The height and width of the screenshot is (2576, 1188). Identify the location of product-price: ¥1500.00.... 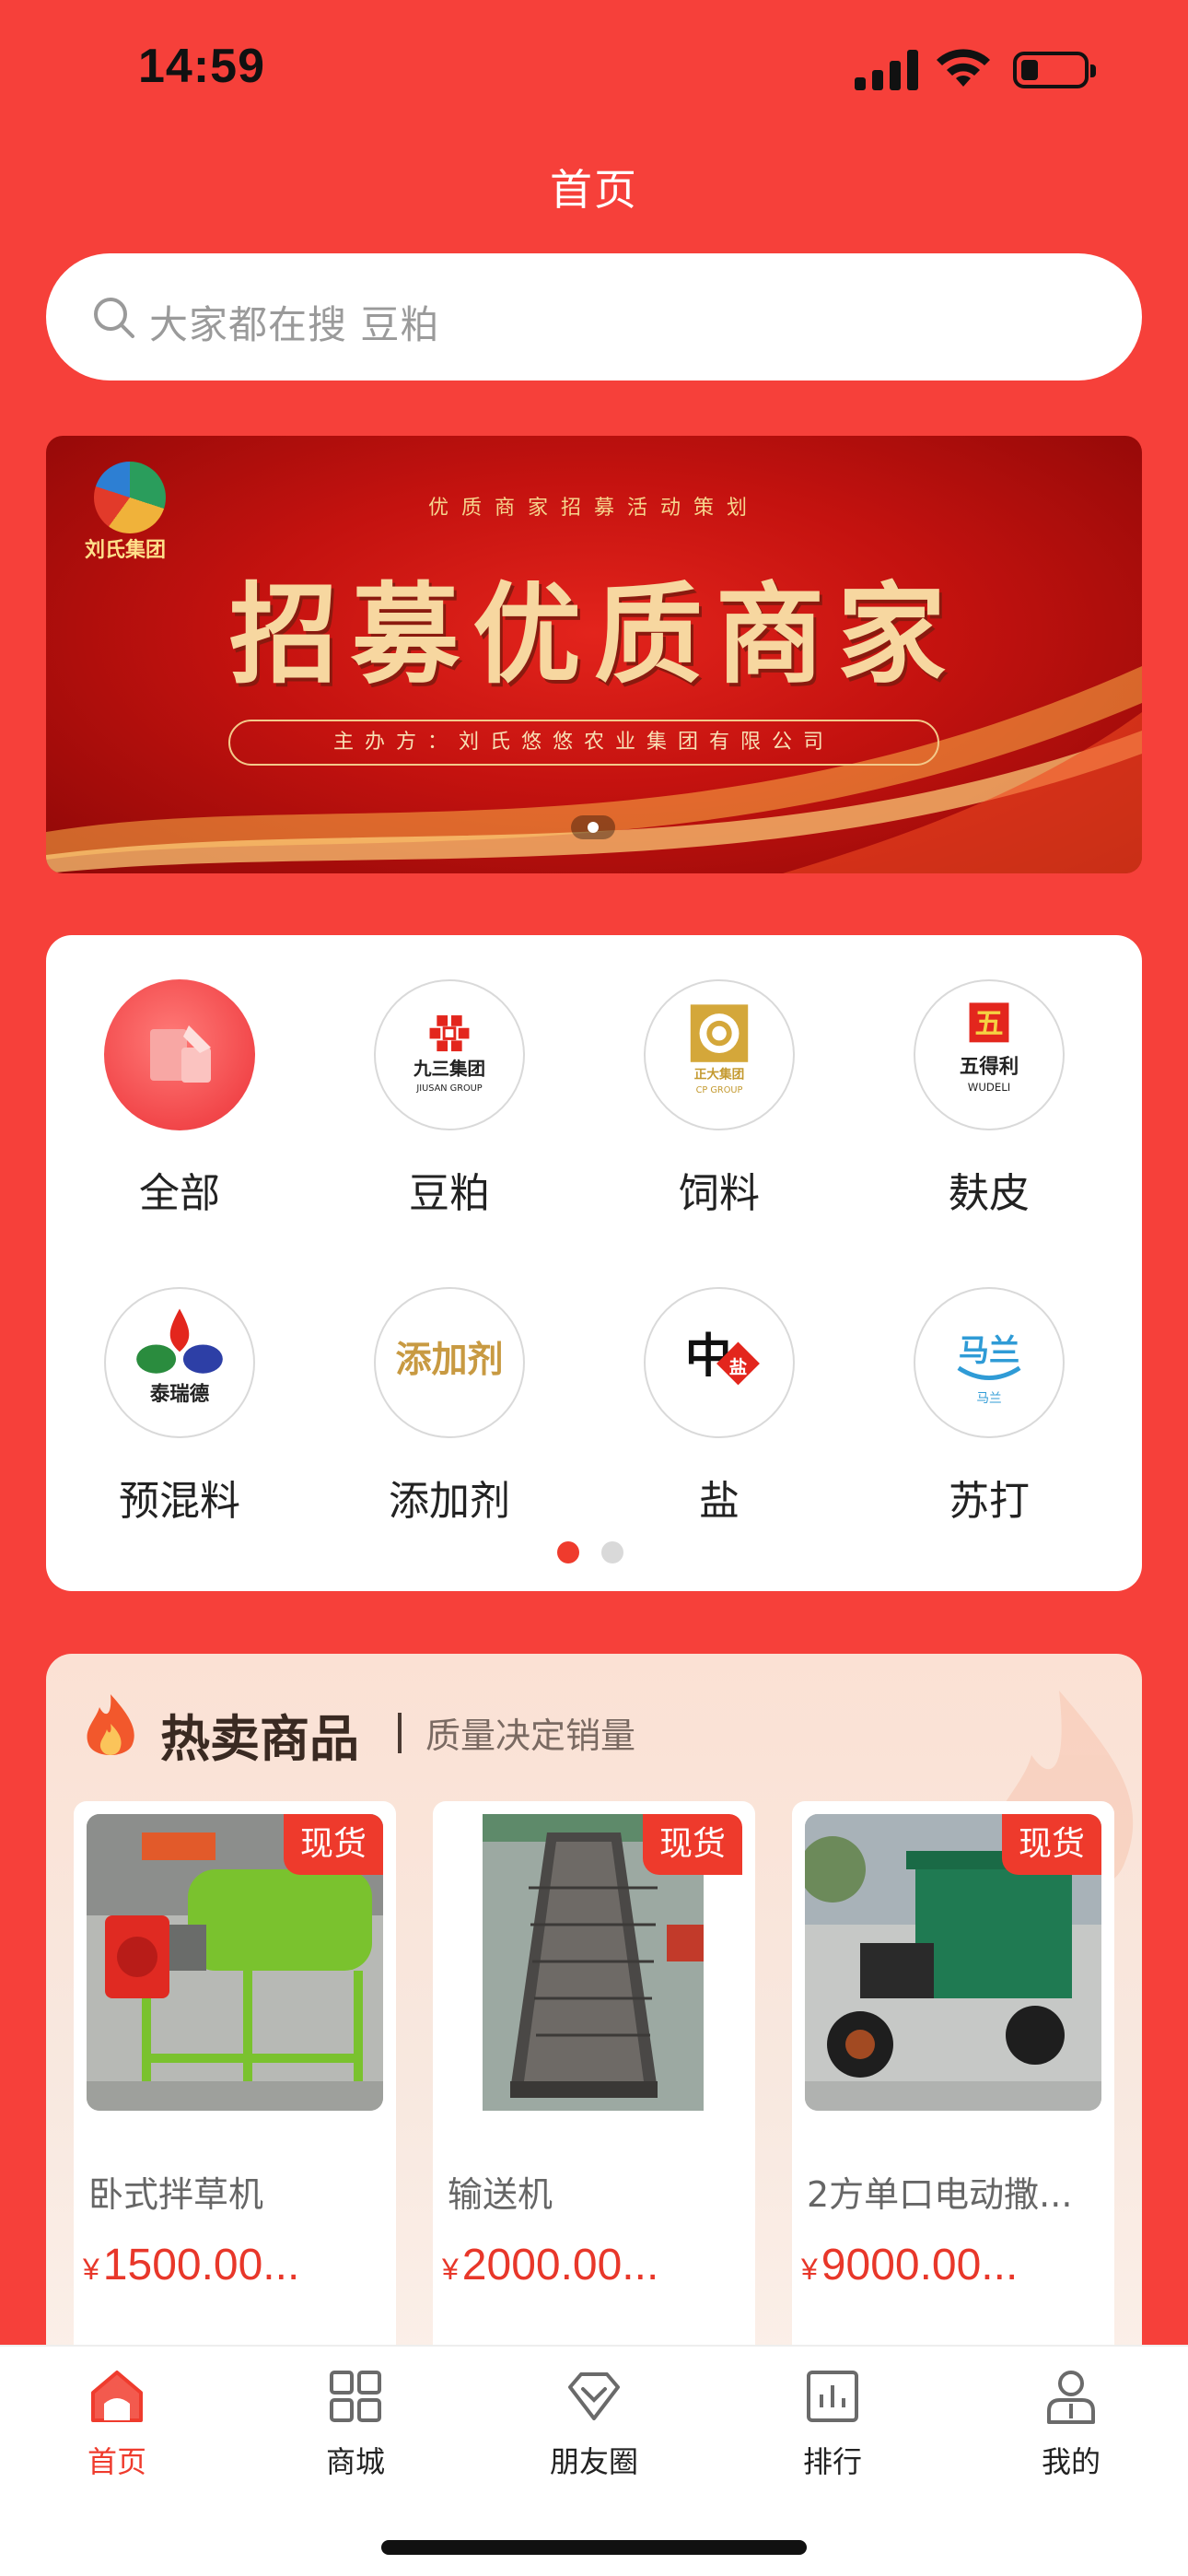
(235, 2265).